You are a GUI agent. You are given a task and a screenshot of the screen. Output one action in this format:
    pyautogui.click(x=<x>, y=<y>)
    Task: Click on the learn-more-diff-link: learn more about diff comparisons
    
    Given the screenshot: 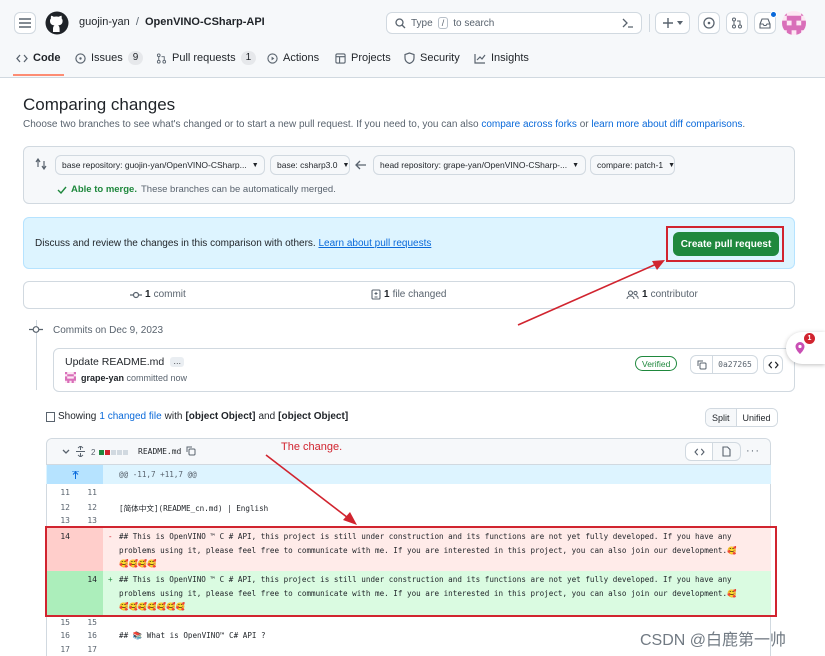 What is the action you would take?
    pyautogui.click(x=666, y=124)
    